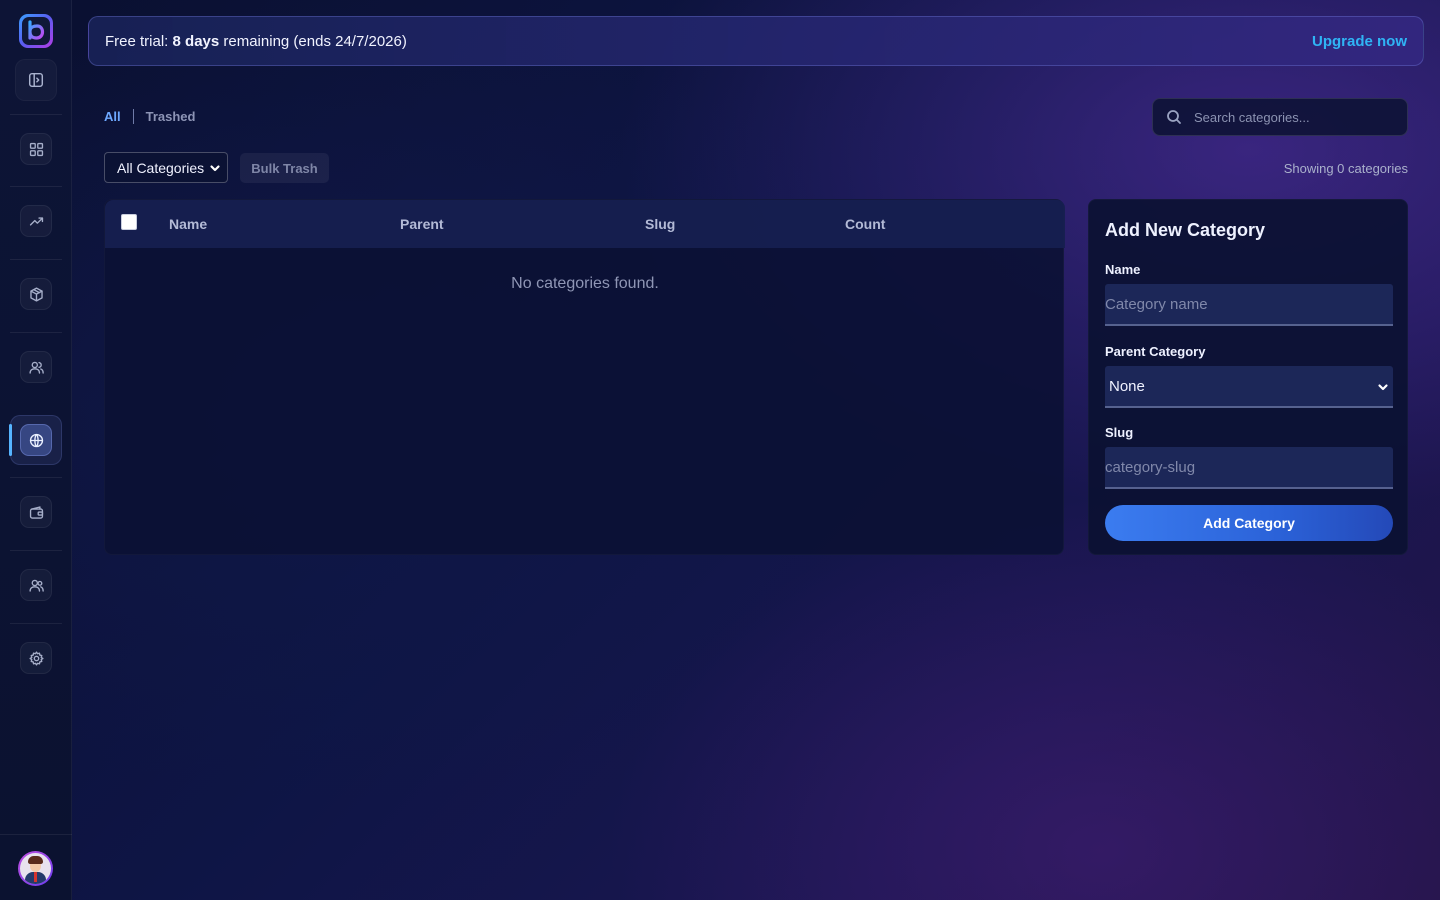 The width and height of the screenshot is (1440, 900). What do you see at coordinates (1345, 168) in the screenshot?
I see `showing-count: Showing 0 categories` at bounding box center [1345, 168].